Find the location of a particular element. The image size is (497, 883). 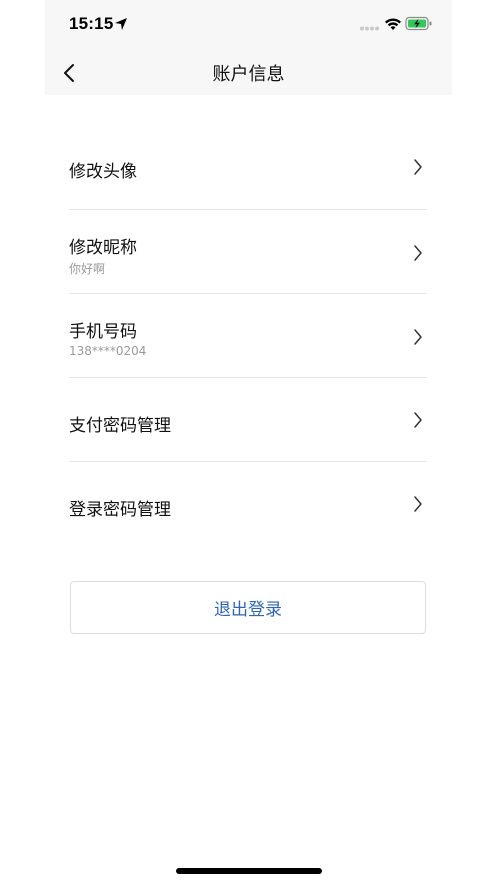

status-time: 15:15 is located at coordinates (91, 23).